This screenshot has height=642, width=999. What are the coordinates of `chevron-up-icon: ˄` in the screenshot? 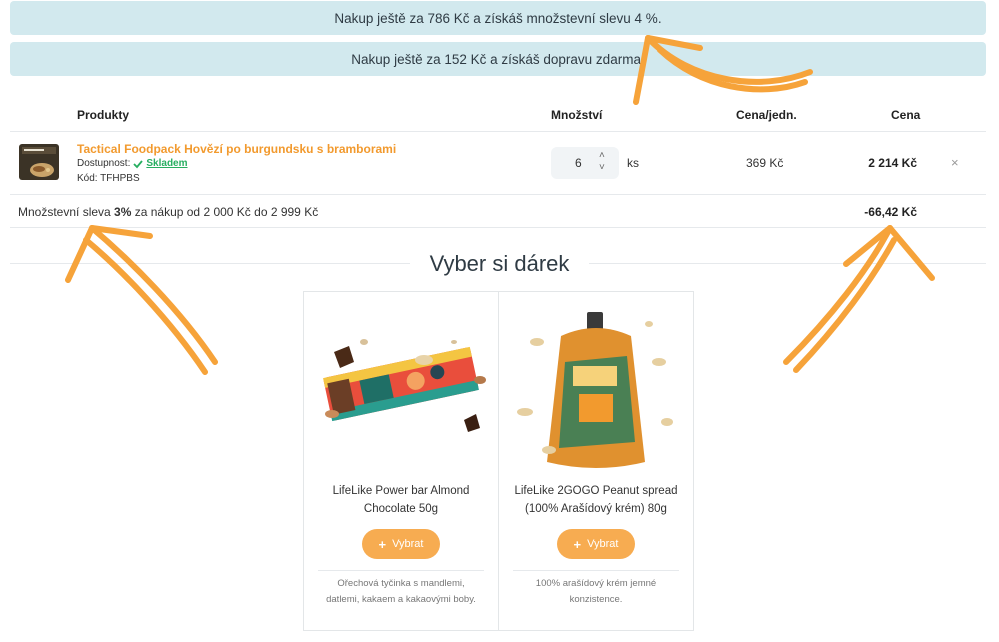 It's located at (602, 156).